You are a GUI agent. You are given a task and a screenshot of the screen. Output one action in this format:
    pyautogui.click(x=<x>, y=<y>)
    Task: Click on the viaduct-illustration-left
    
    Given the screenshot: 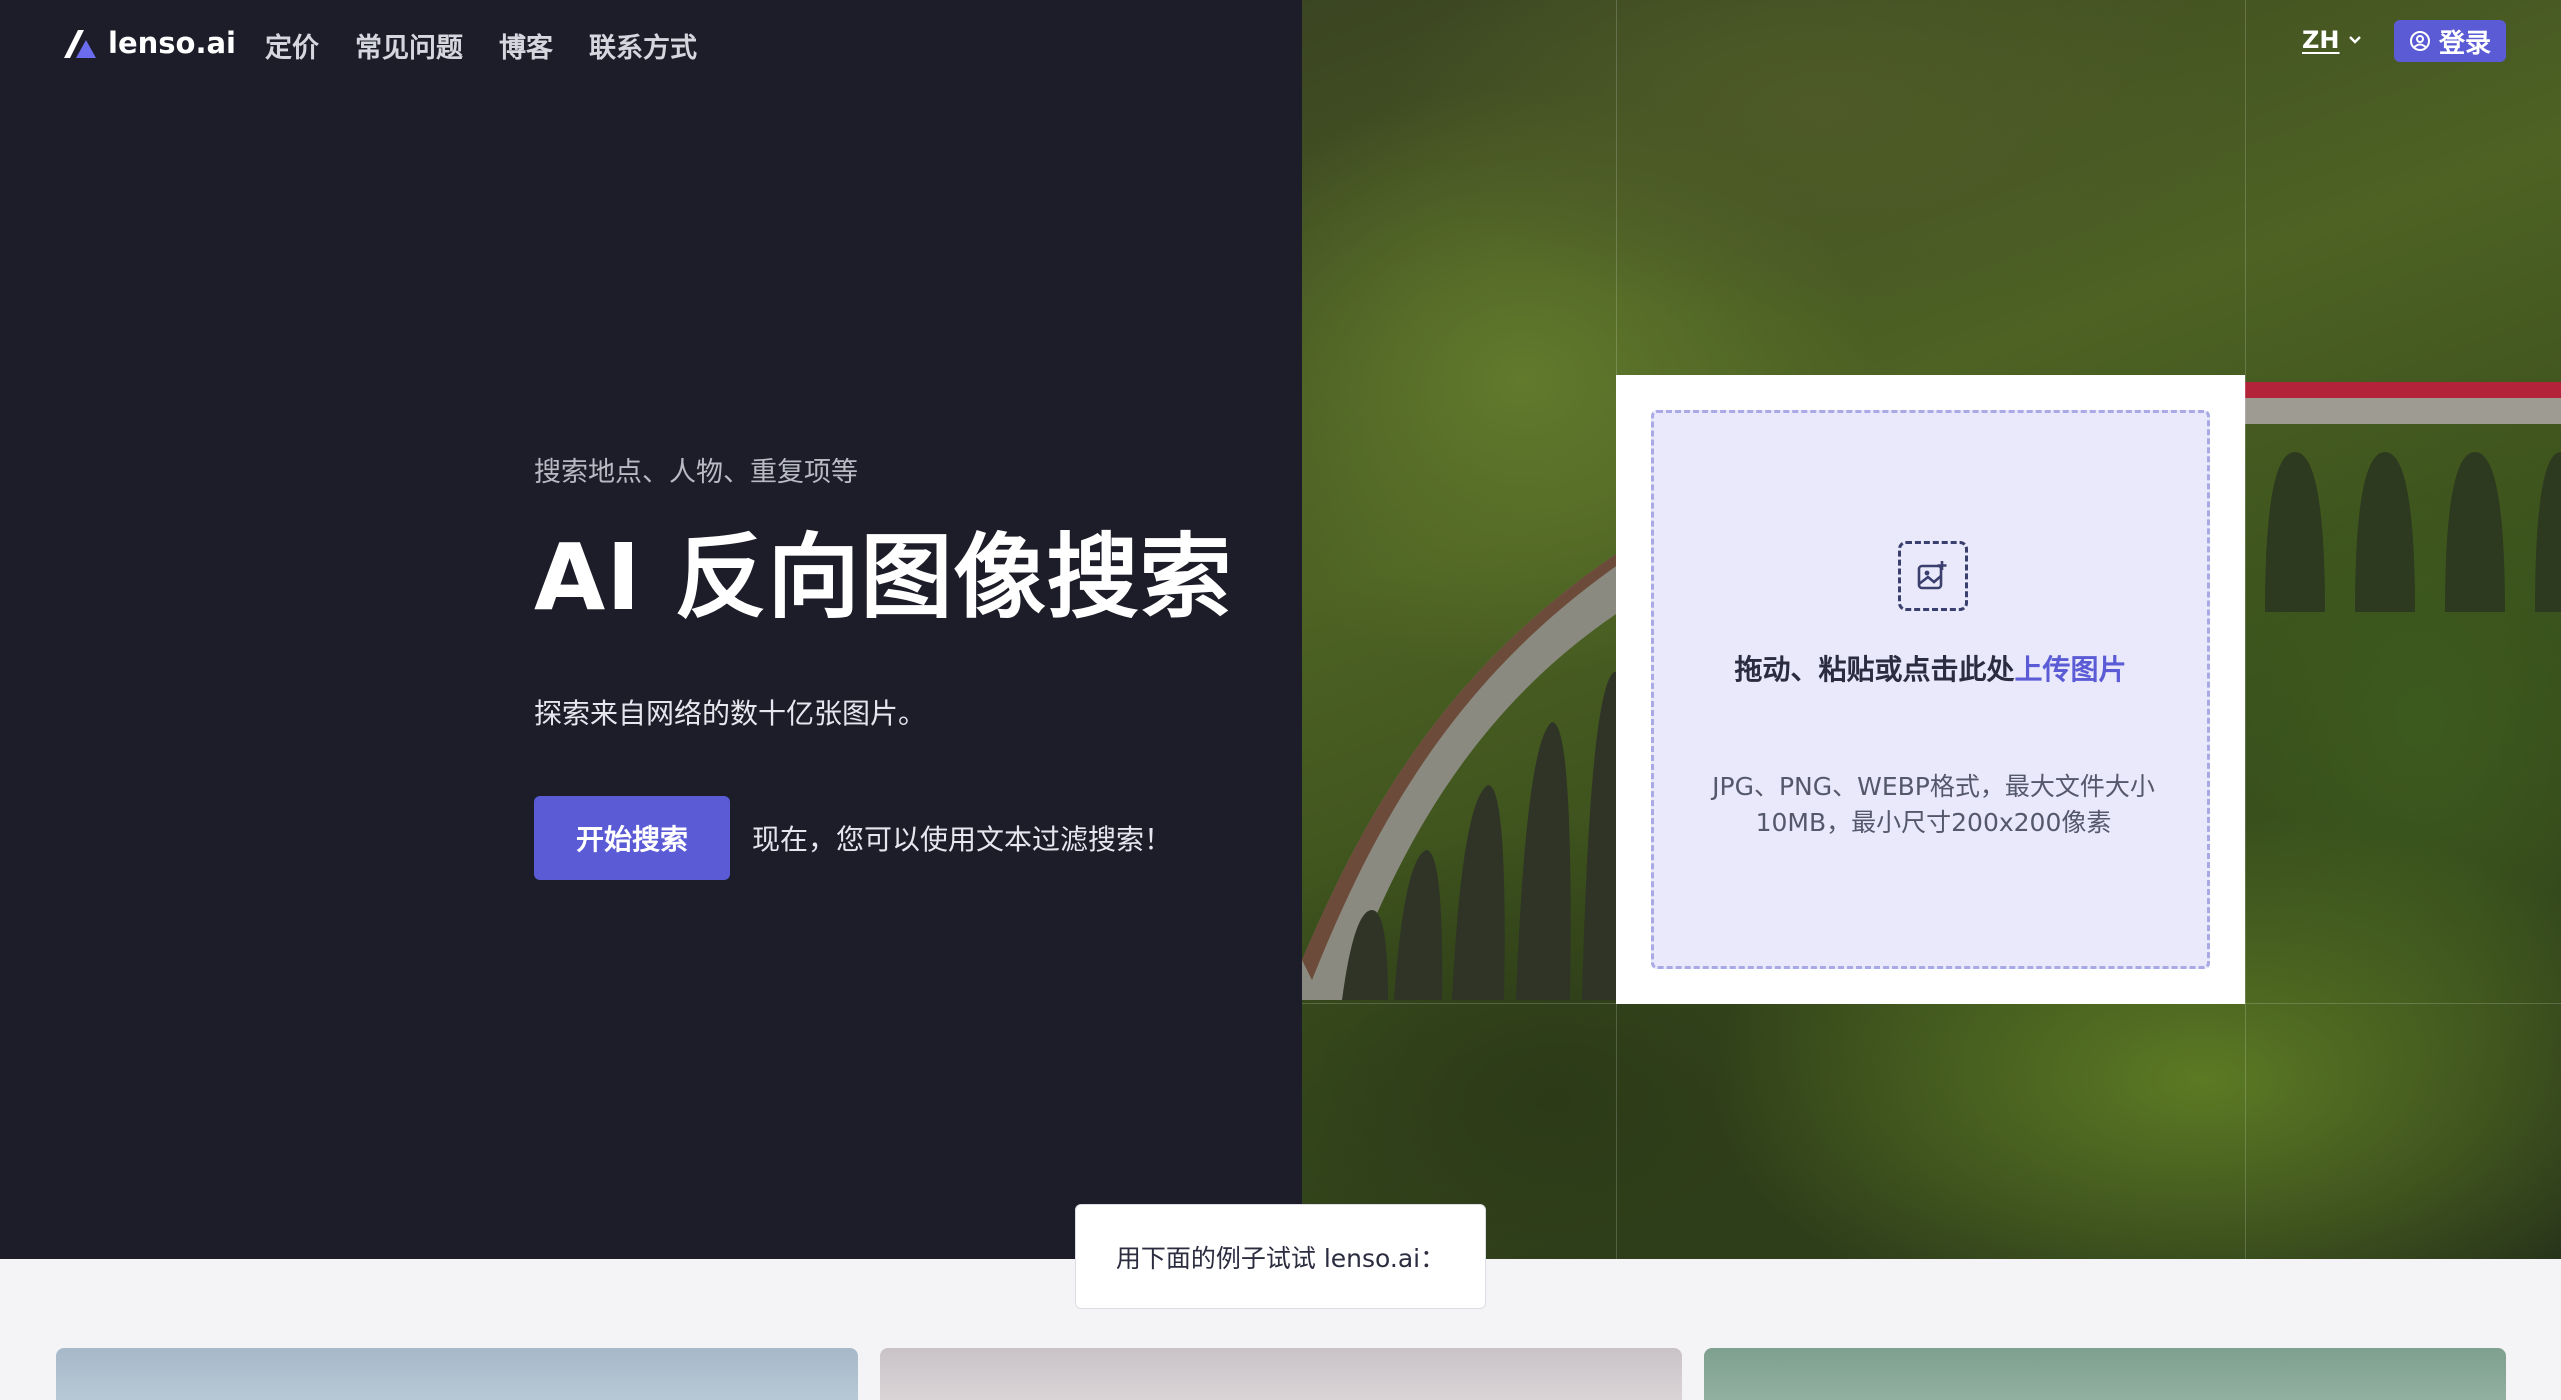 What is the action you would take?
    pyautogui.click(x=1462, y=775)
    